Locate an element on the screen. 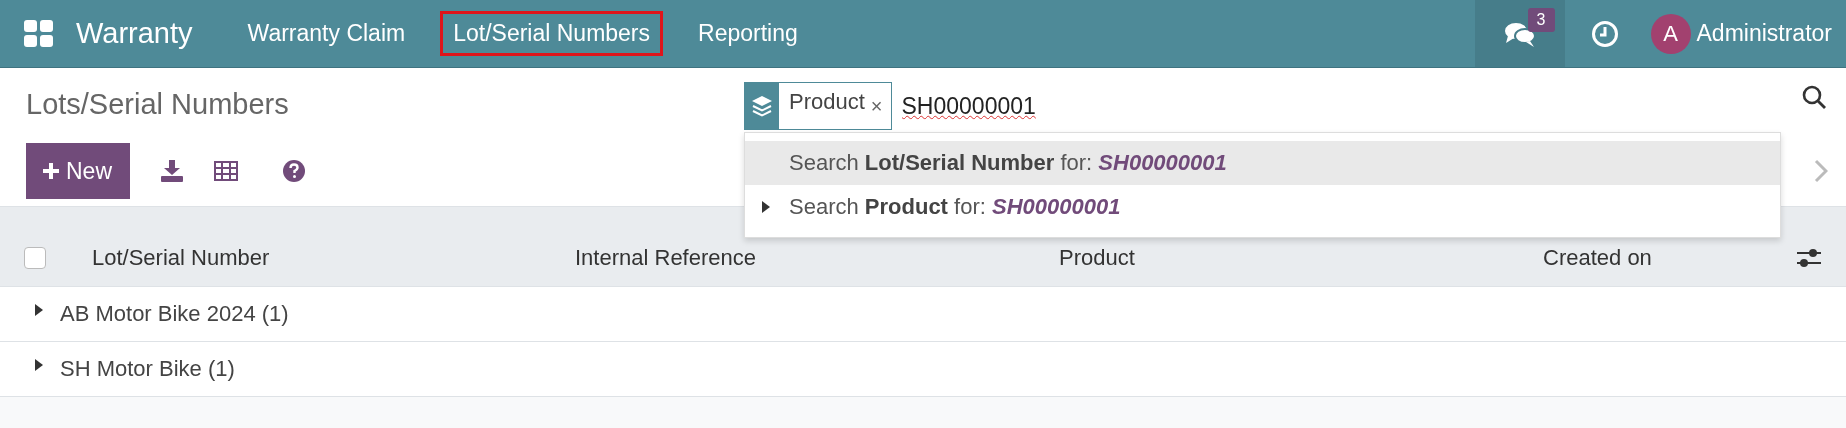 The width and height of the screenshot is (1846, 428). app-name: Warranty is located at coordinates (134, 33).